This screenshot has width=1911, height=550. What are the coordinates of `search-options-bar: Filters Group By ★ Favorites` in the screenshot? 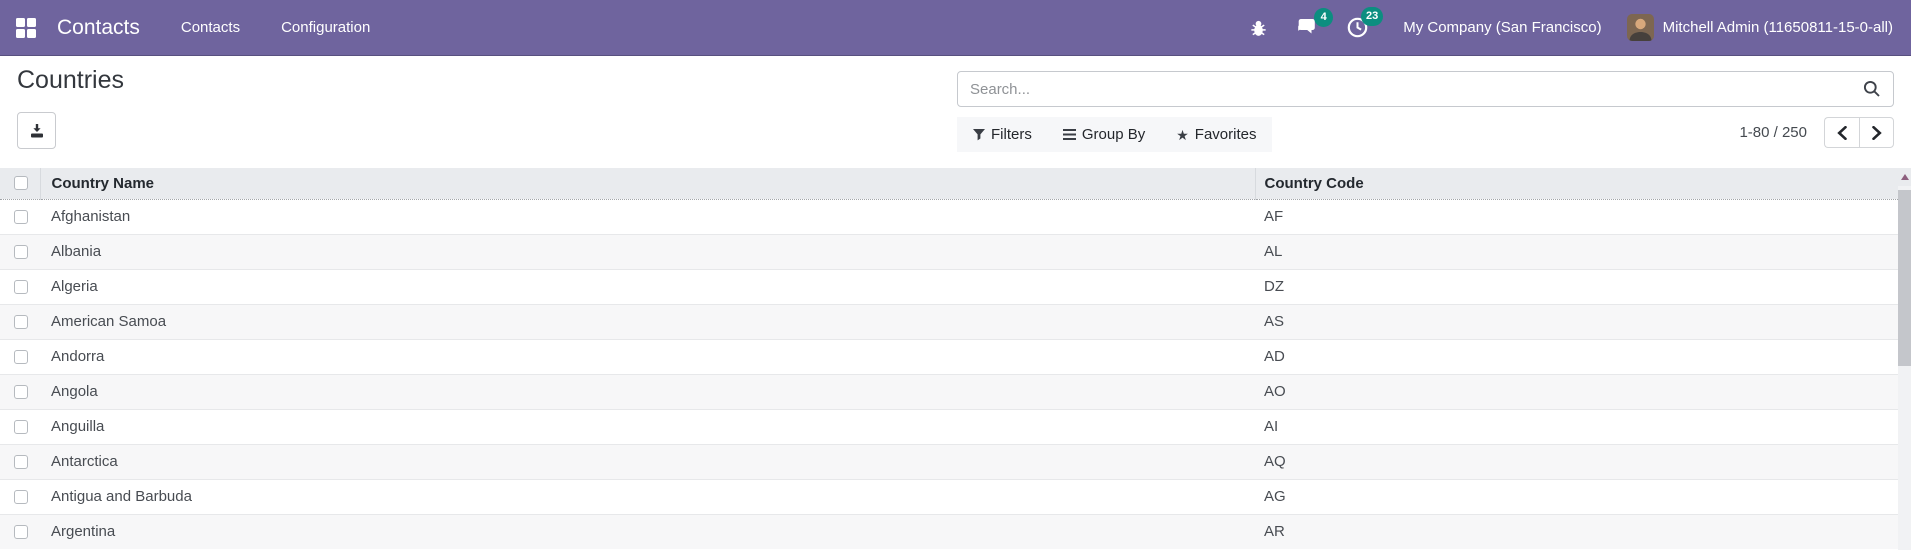 It's located at (1115, 134).